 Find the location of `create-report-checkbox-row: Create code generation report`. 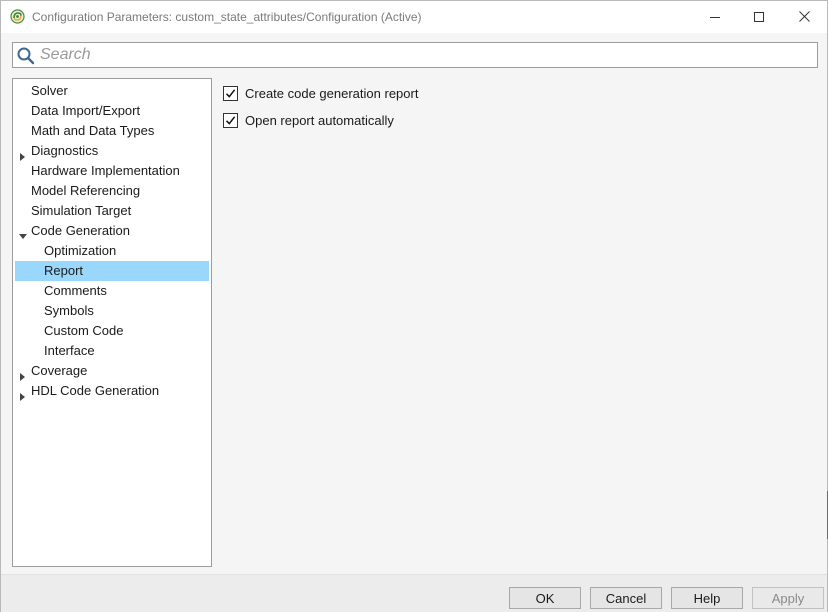

create-report-checkbox-row: Create code generation report is located at coordinates (320, 93).